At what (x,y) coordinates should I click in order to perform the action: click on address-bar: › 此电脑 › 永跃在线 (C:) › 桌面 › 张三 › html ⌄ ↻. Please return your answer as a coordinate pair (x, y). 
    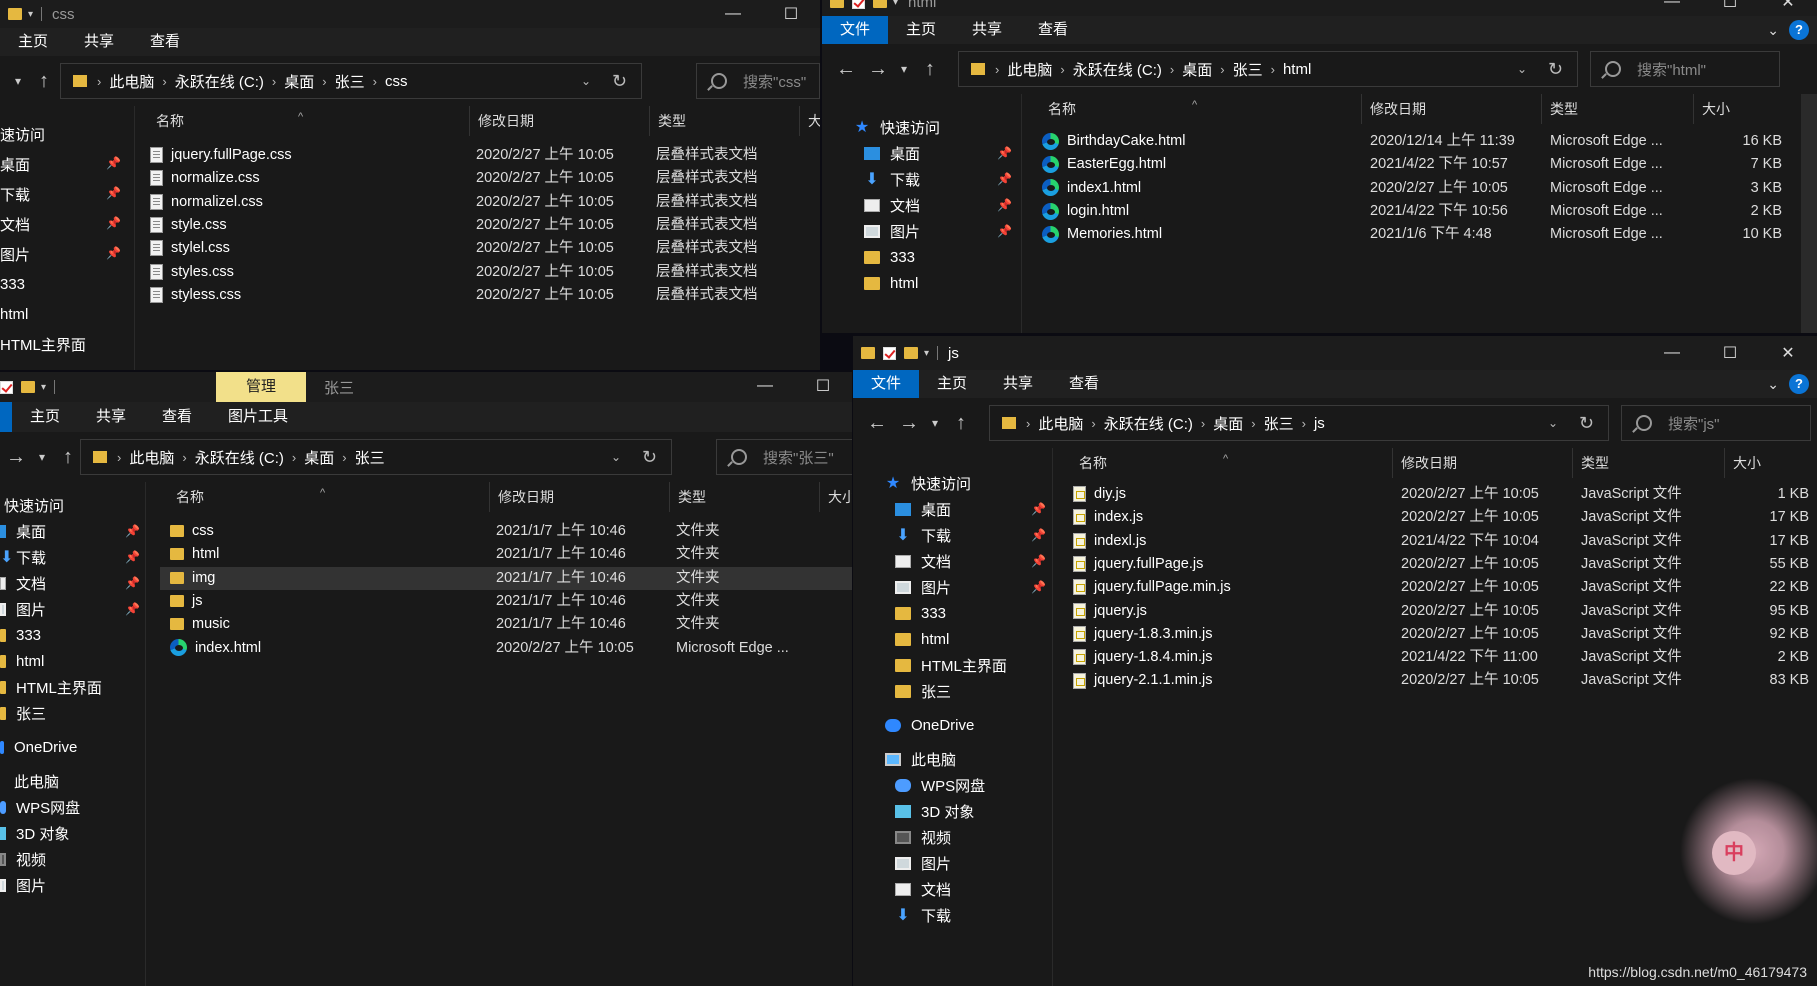
    Looking at the image, I should click on (1268, 69).